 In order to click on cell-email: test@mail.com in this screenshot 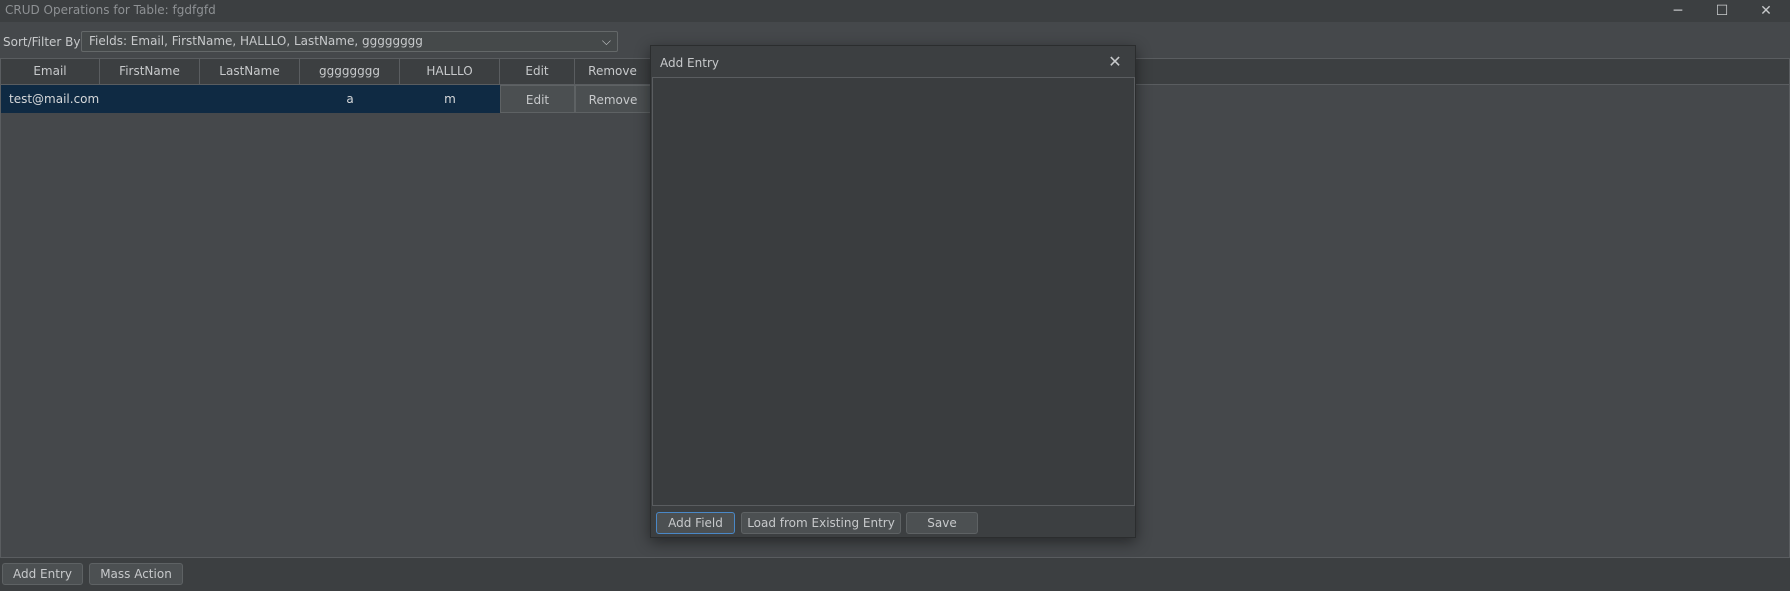, I will do `click(50, 99)`.